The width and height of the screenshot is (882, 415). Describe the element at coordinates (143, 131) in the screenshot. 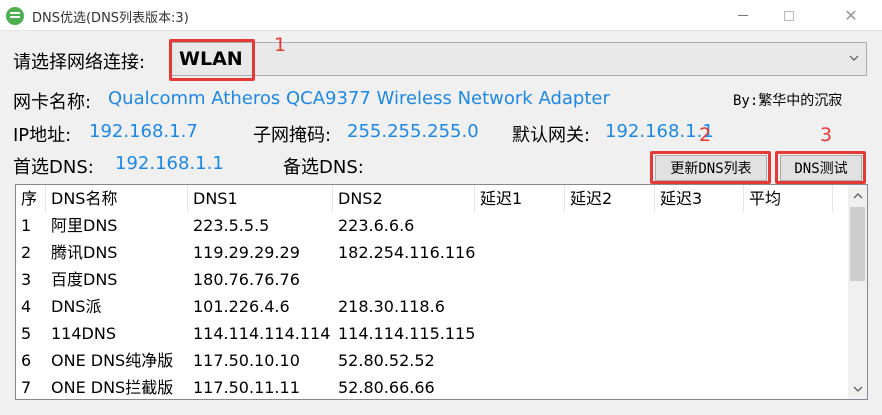

I see `ip-value: 192.168.1.7` at that location.